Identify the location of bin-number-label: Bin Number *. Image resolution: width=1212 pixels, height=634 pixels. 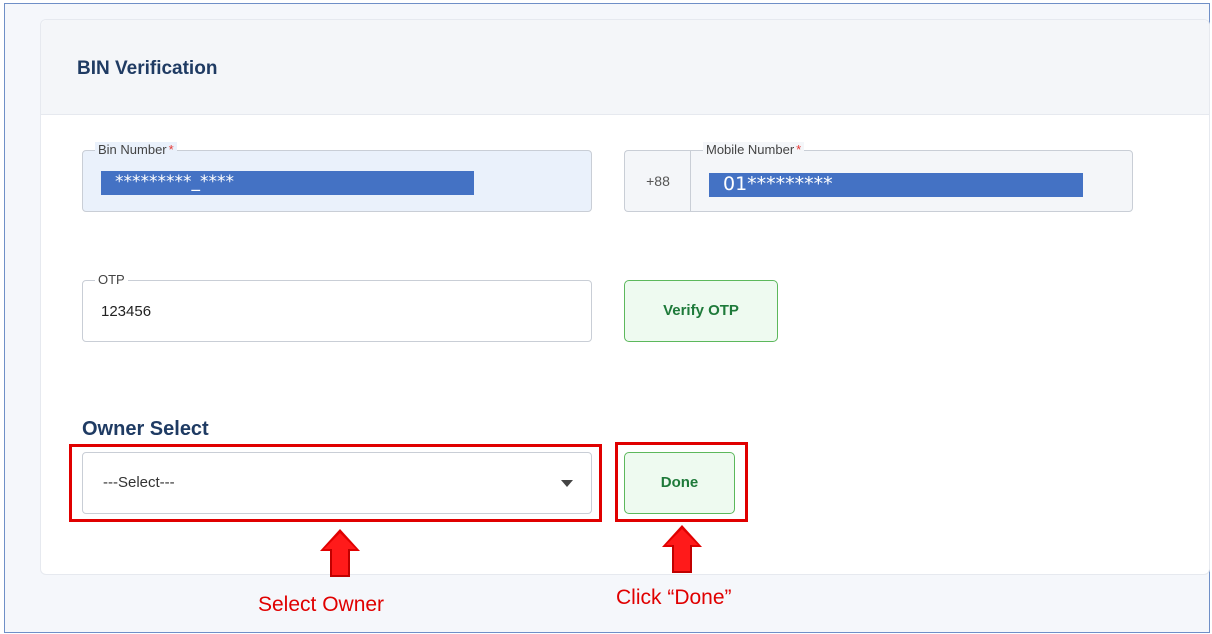
(136, 150).